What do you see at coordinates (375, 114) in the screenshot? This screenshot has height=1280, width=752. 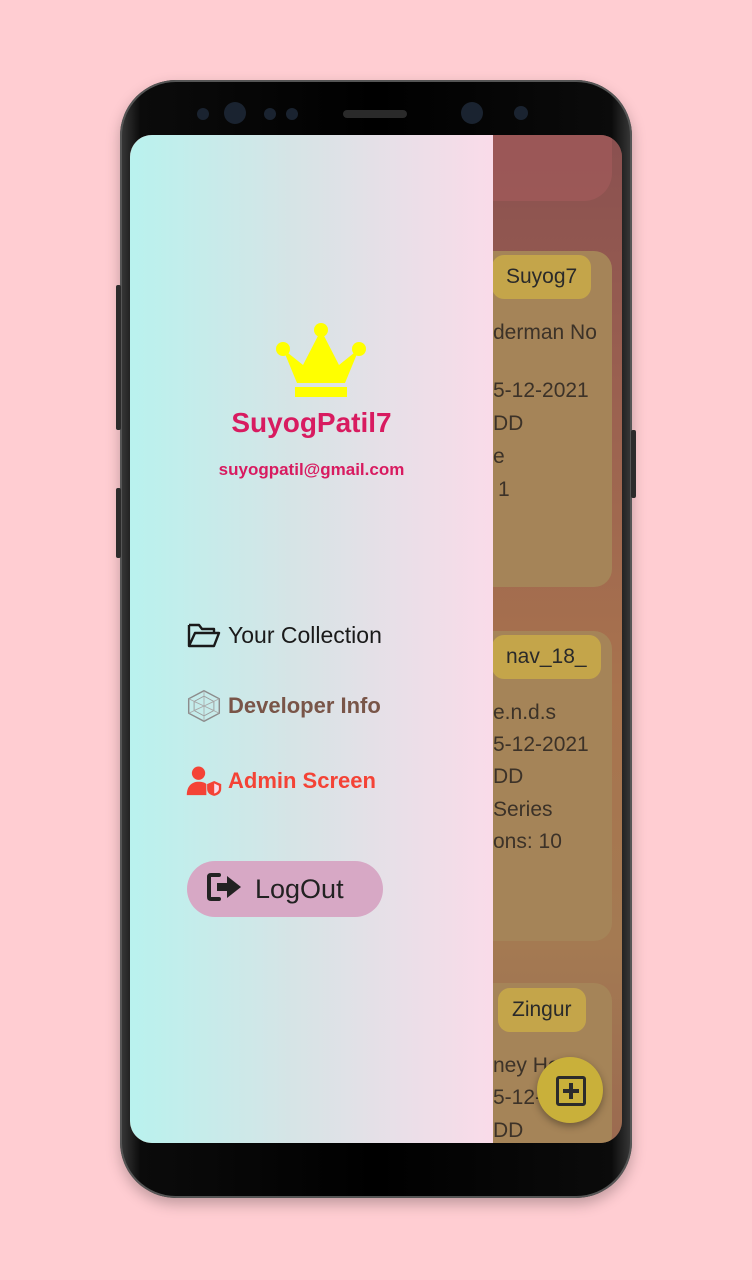 I see `earpiece-speaker` at bounding box center [375, 114].